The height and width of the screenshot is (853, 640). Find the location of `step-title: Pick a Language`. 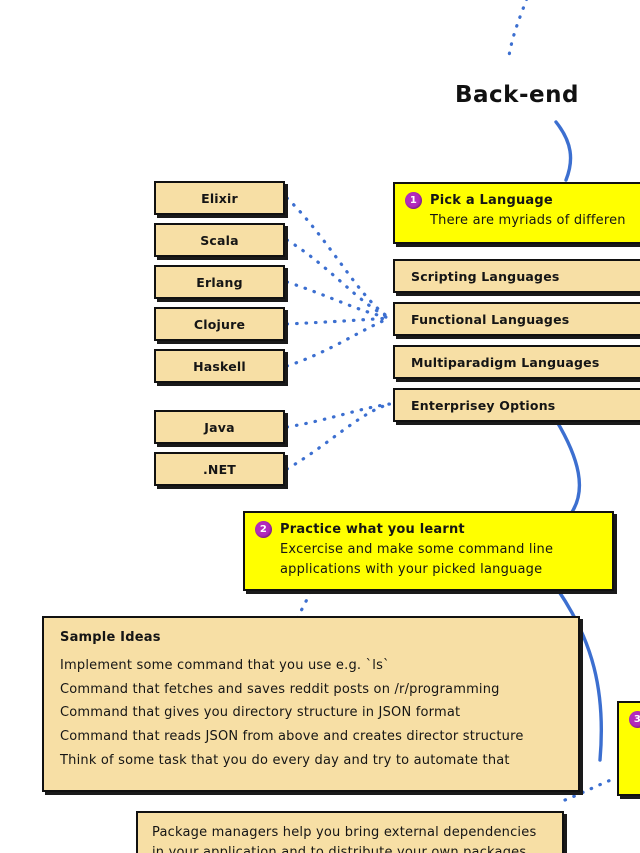

step-title: Pick a Language is located at coordinates (491, 200).